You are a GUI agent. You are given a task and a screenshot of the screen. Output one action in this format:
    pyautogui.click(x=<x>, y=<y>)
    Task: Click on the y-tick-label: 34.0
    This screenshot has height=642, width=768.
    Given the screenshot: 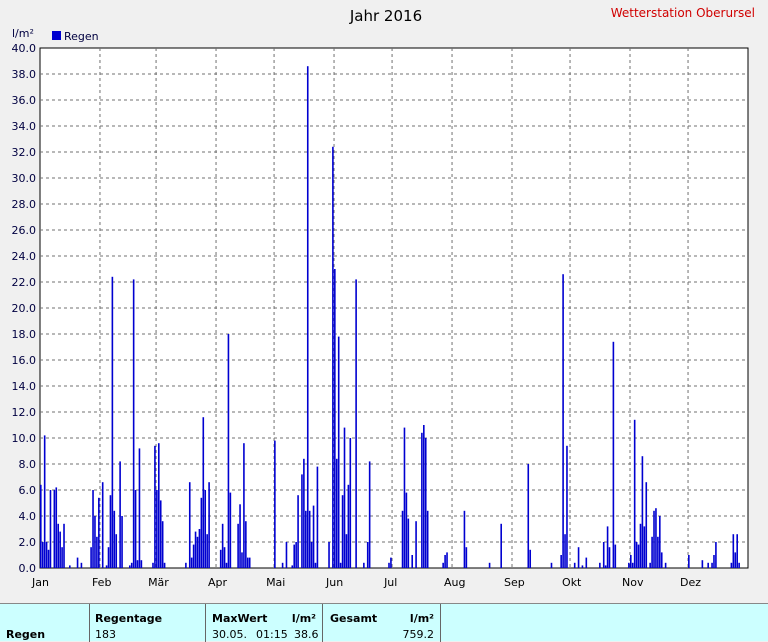 What is the action you would take?
    pyautogui.click(x=24, y=126)
    